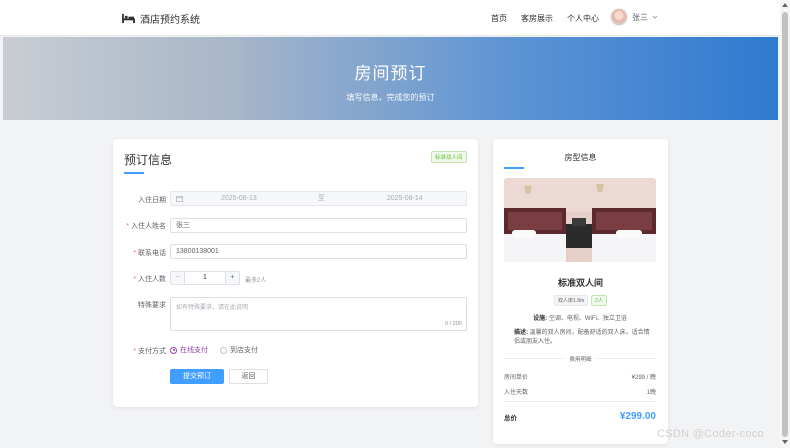 This screenshot has height=448, width=790. I want to click on total-divider, so click(580, 401).